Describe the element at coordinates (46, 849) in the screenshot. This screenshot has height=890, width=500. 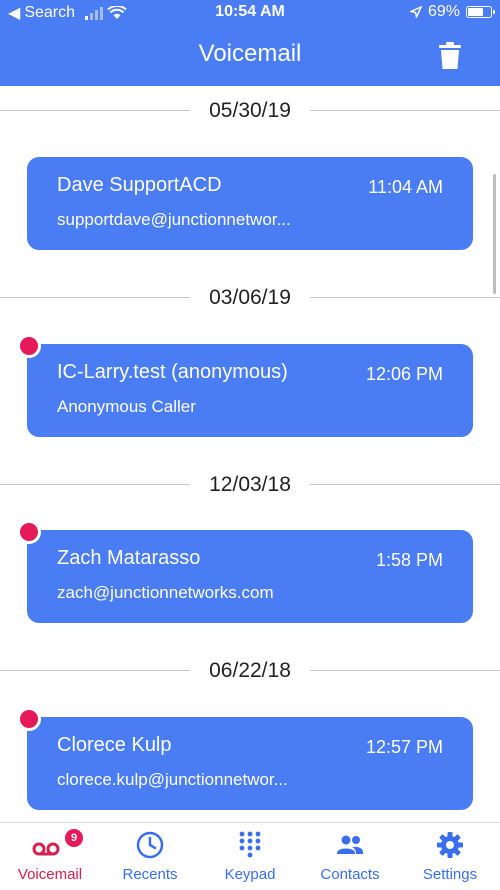
I see `voicemail-icon` at that location.